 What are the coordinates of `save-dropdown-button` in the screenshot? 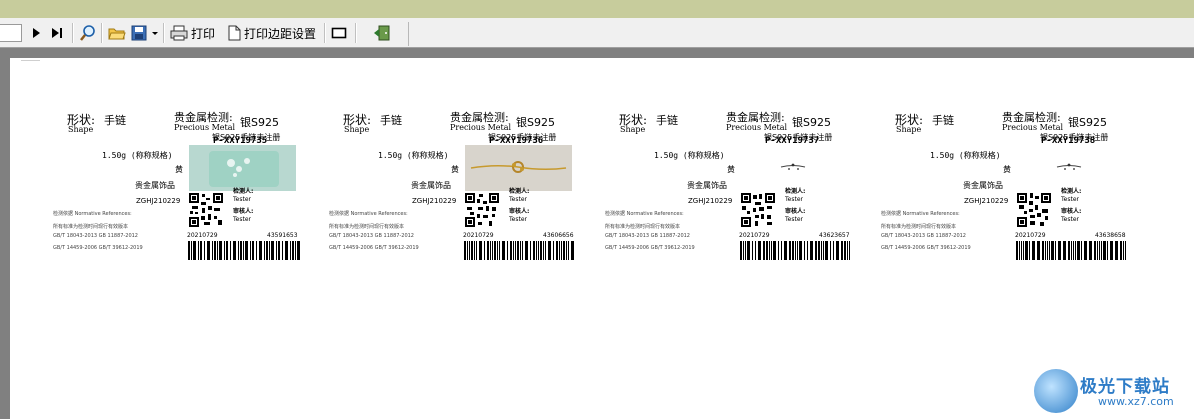 It's located at (155, 33).